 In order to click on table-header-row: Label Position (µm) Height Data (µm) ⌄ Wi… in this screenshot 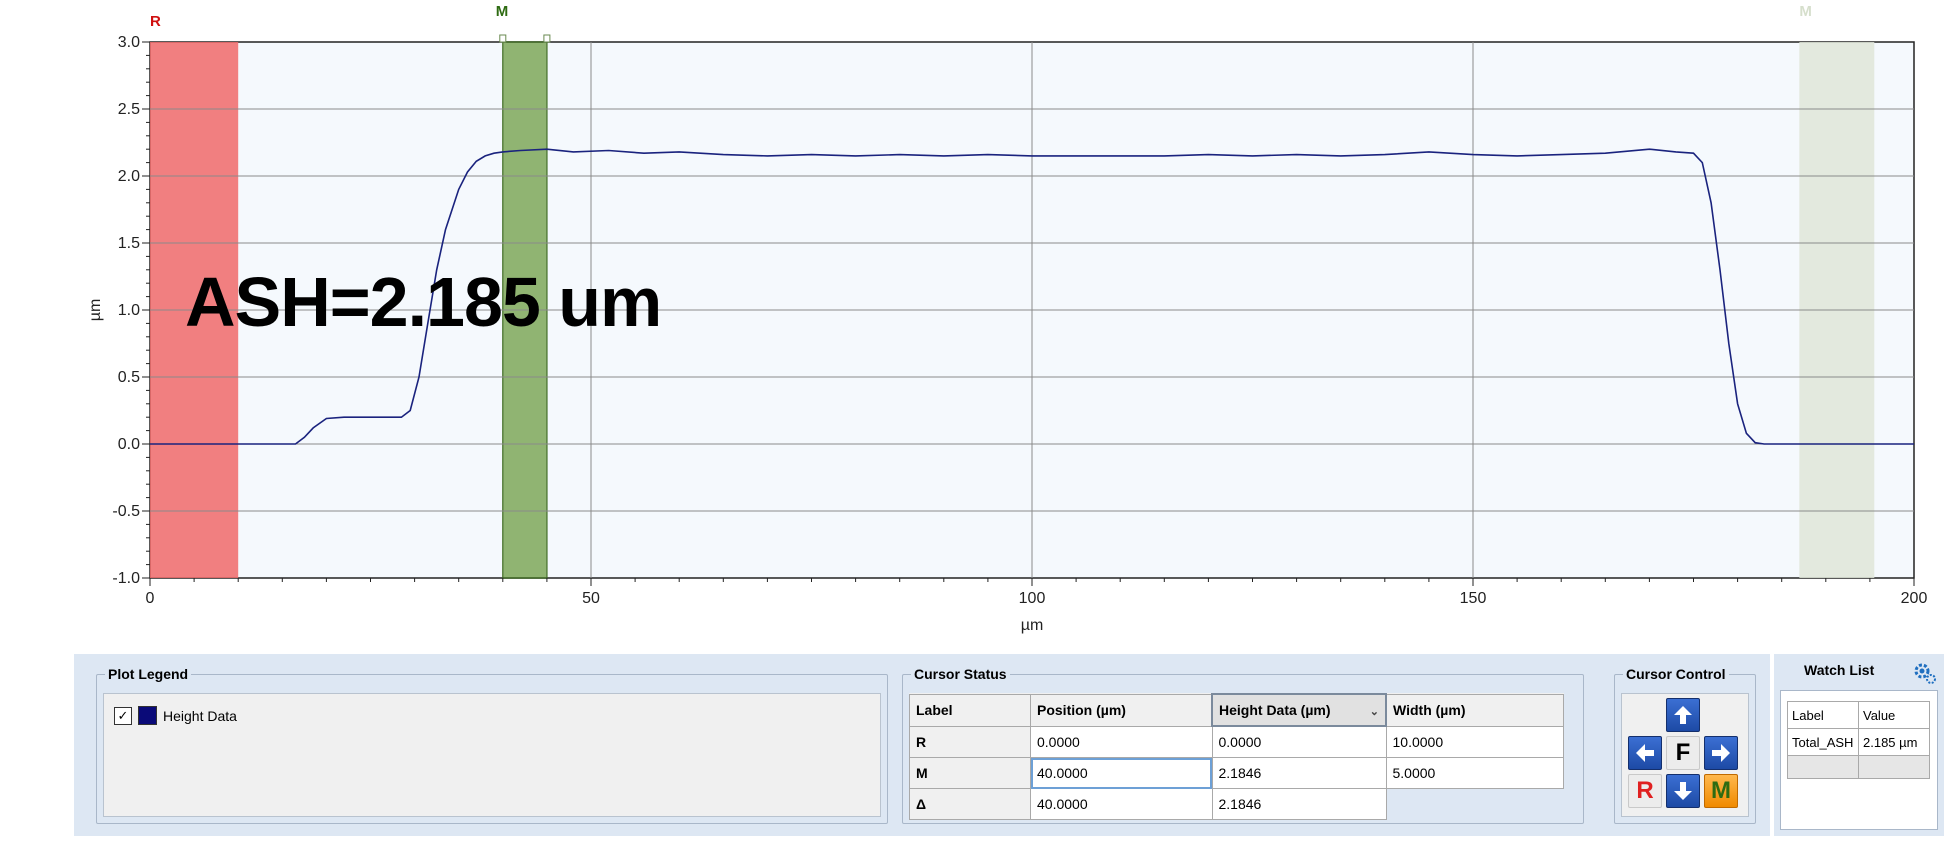, I will do `click(1236, 710)`.